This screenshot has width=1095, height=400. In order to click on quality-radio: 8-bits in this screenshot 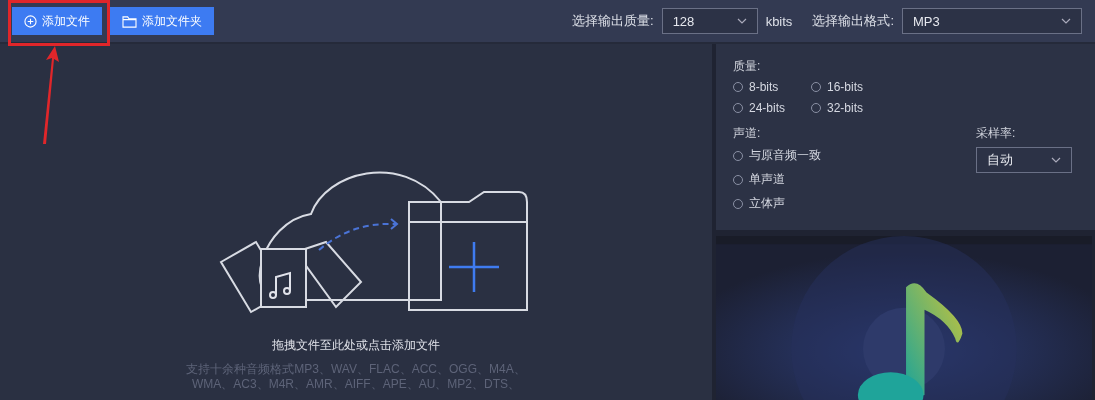, I will do `click(772, 87)`.